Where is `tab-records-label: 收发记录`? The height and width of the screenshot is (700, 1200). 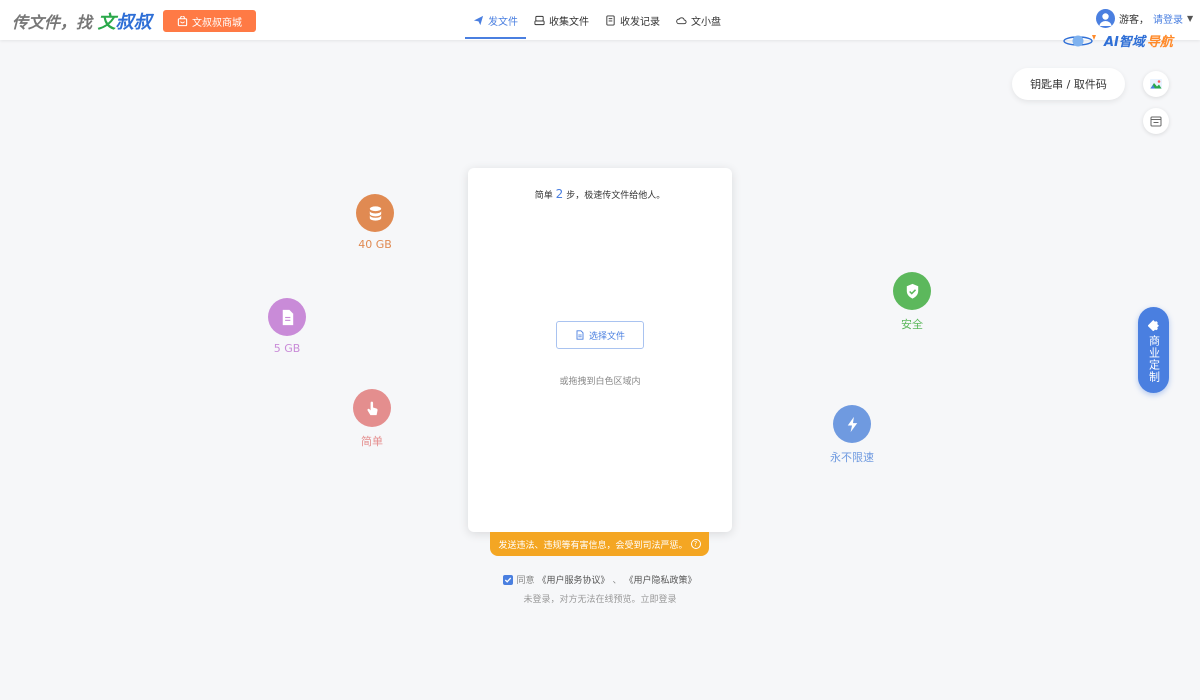 tab-records-label: 收发记录 is located at coordinates (640, 22).